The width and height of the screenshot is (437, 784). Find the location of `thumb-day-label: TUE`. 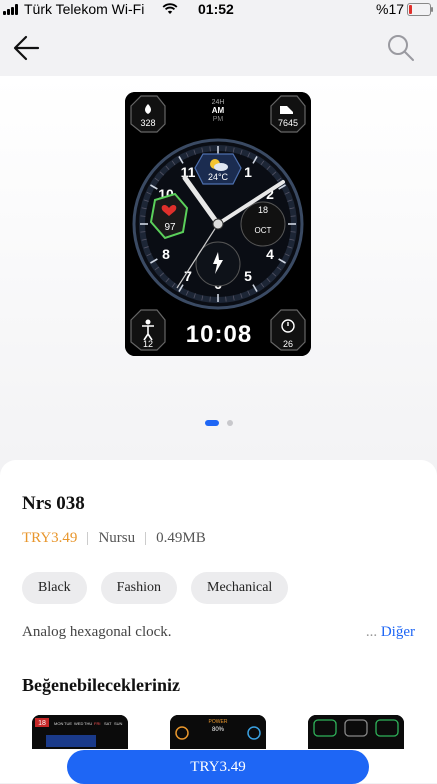

thumb-day-label: TUE is located at coordinates (68, 723).